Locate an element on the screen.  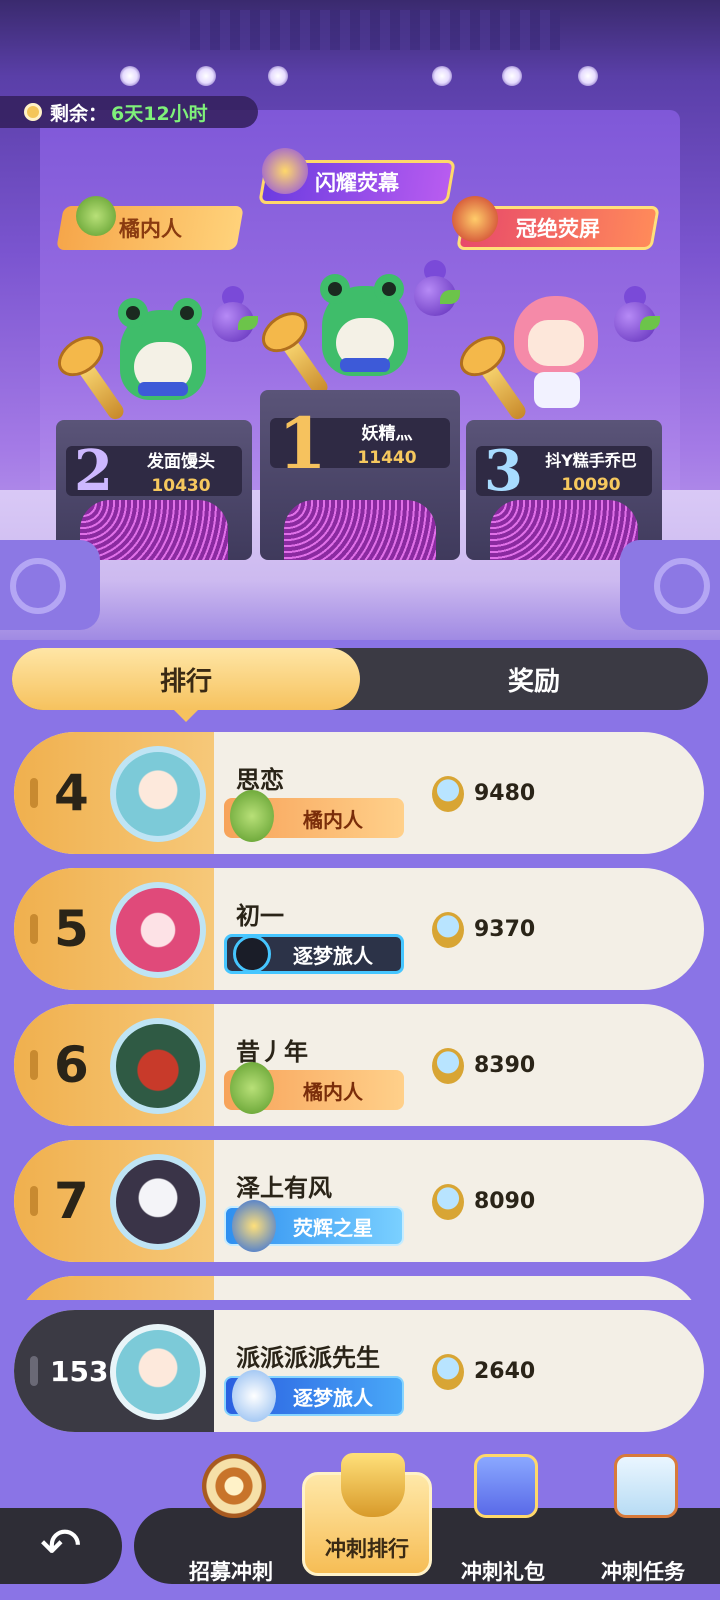
gourd-emblem-icon is located at coordinates (96, 216).